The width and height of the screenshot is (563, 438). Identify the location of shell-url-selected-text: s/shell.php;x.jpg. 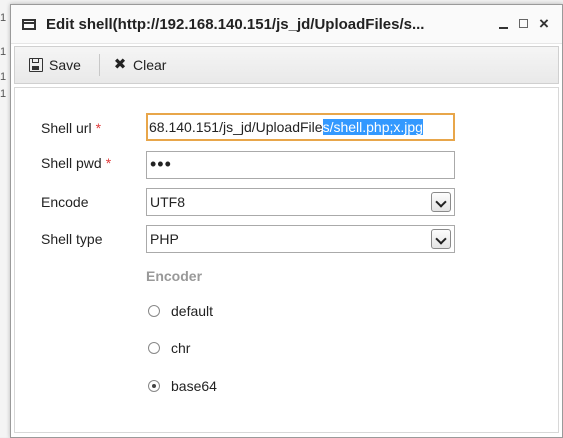
(372, 127).